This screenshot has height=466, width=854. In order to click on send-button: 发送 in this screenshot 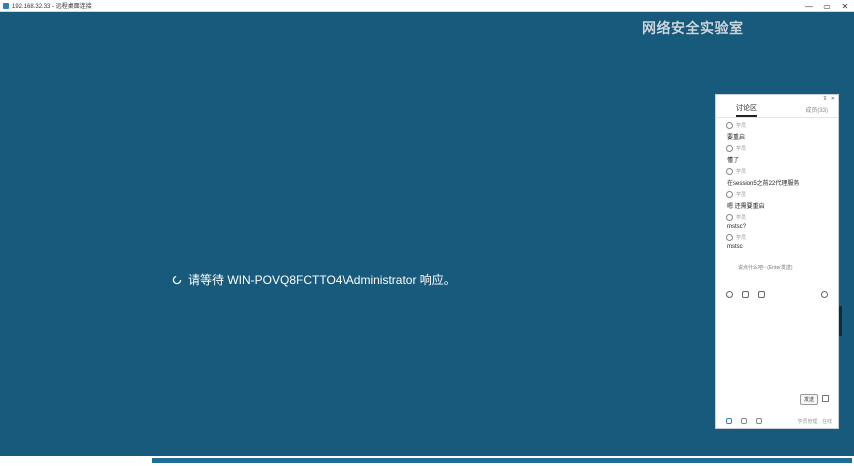, I will do `click(808, 399)`.